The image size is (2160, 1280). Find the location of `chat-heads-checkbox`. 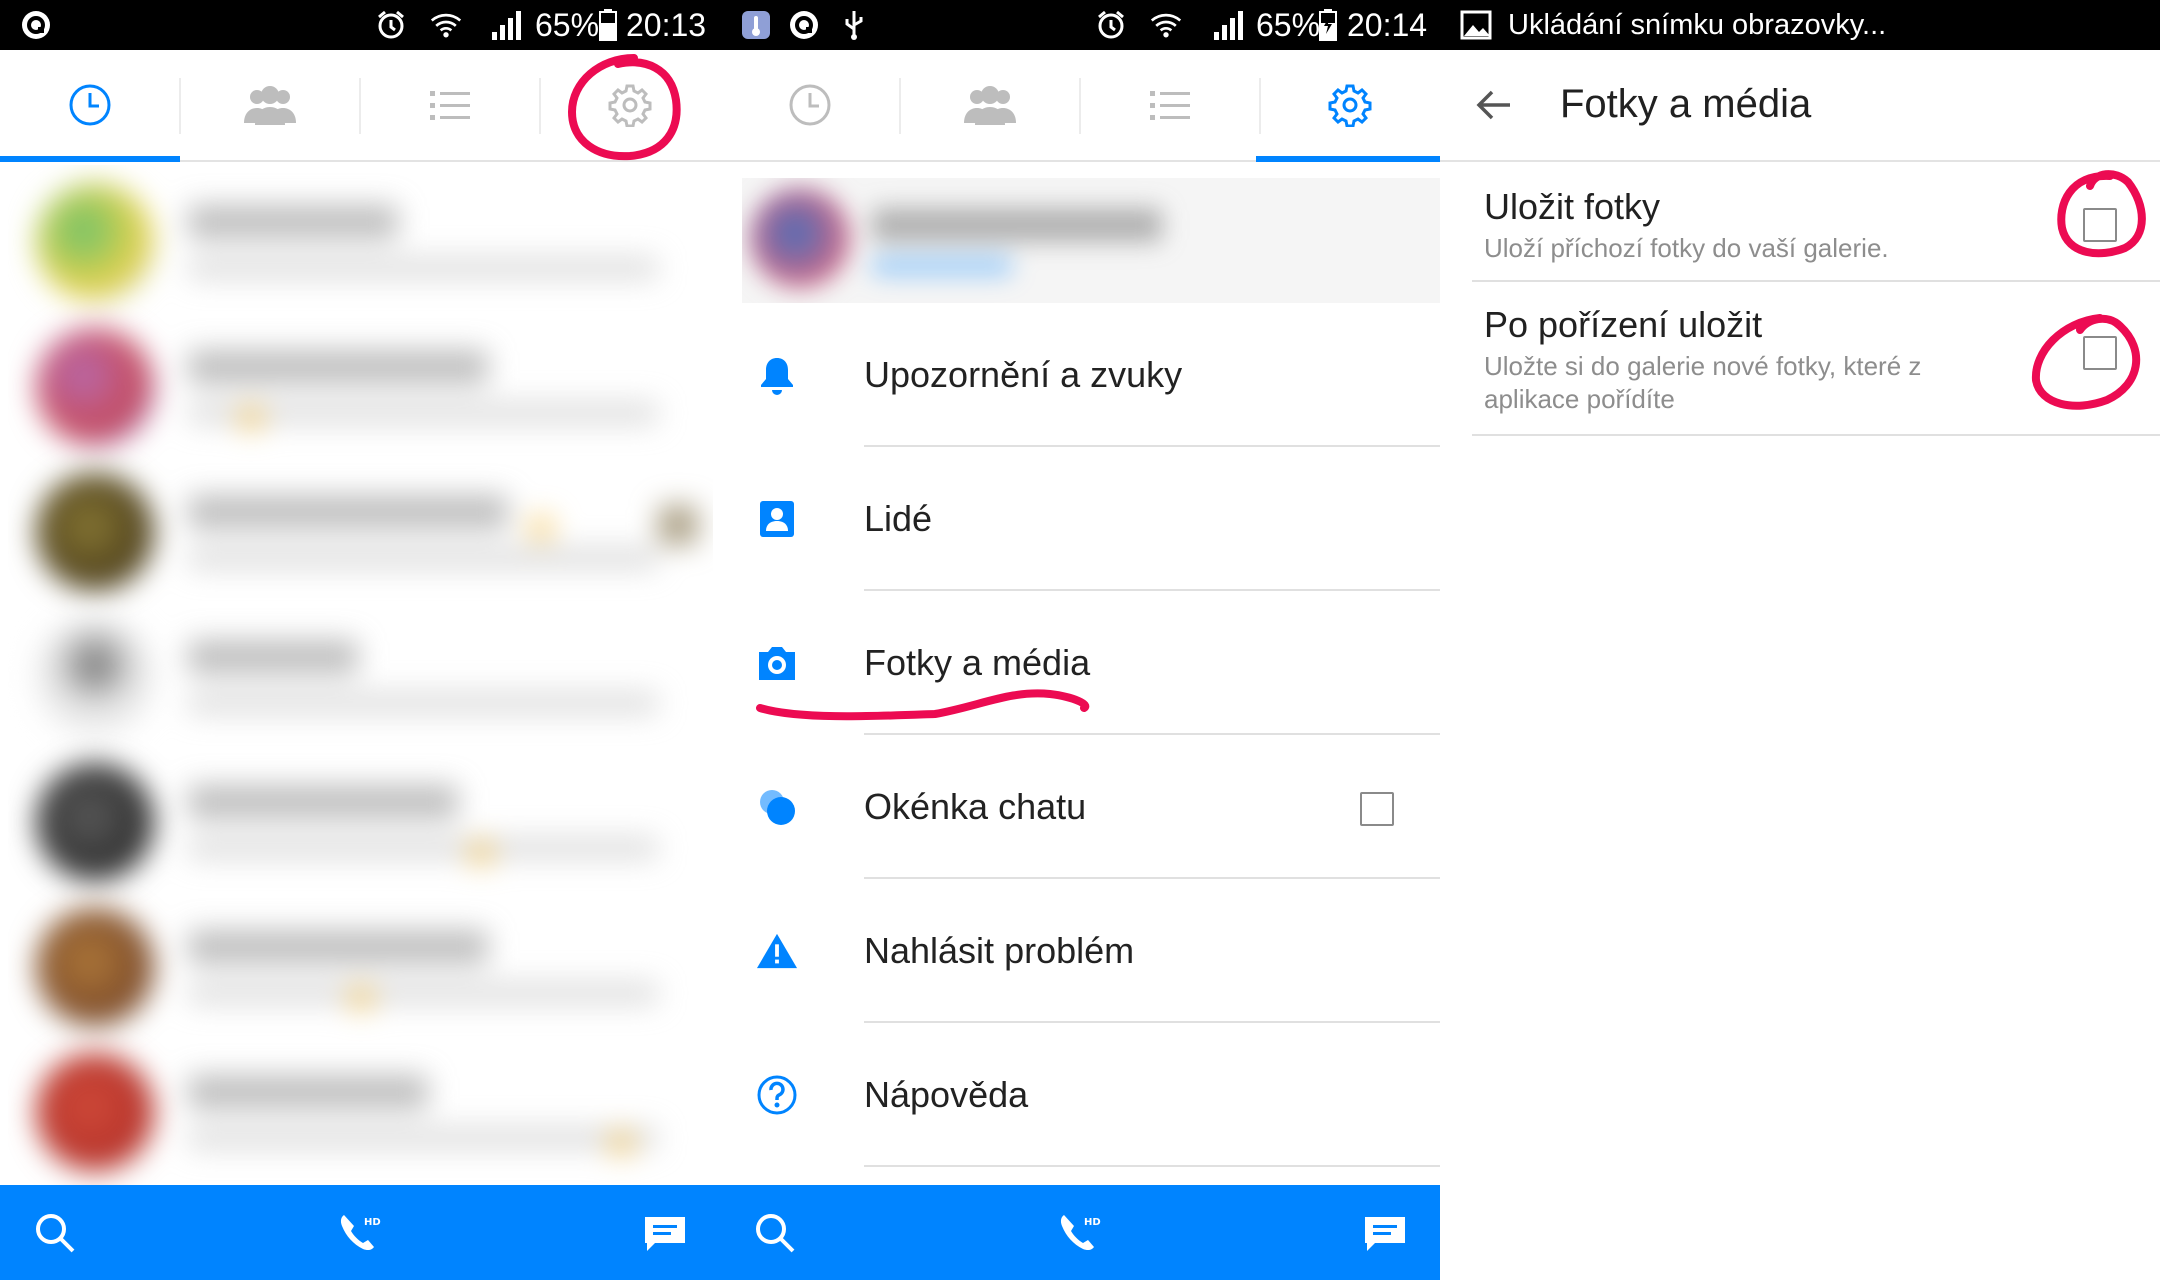

chat-heads-checkbox is located at coordinates (1377, 809).